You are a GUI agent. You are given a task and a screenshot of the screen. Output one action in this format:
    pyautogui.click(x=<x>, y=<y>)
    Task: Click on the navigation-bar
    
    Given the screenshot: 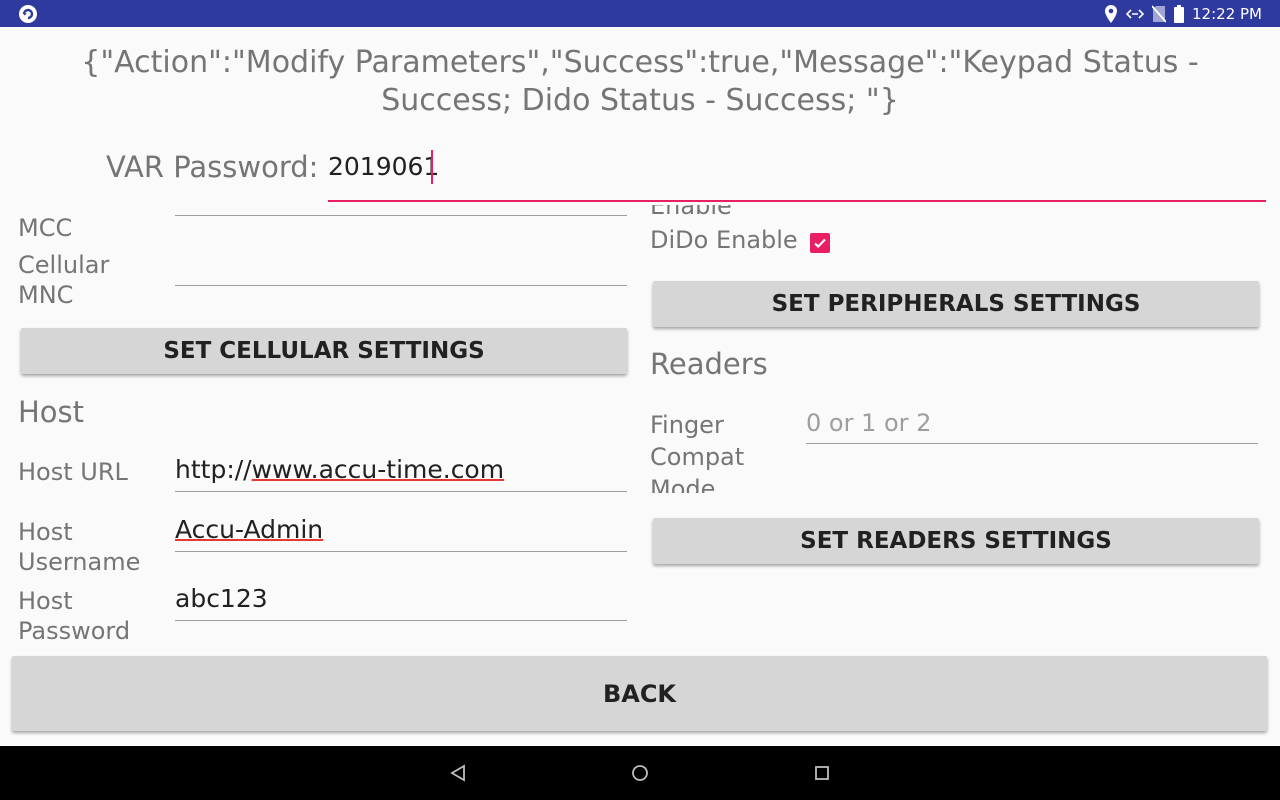 What is the action you would take?
    pyautogui.click(x=640, y=773)
    